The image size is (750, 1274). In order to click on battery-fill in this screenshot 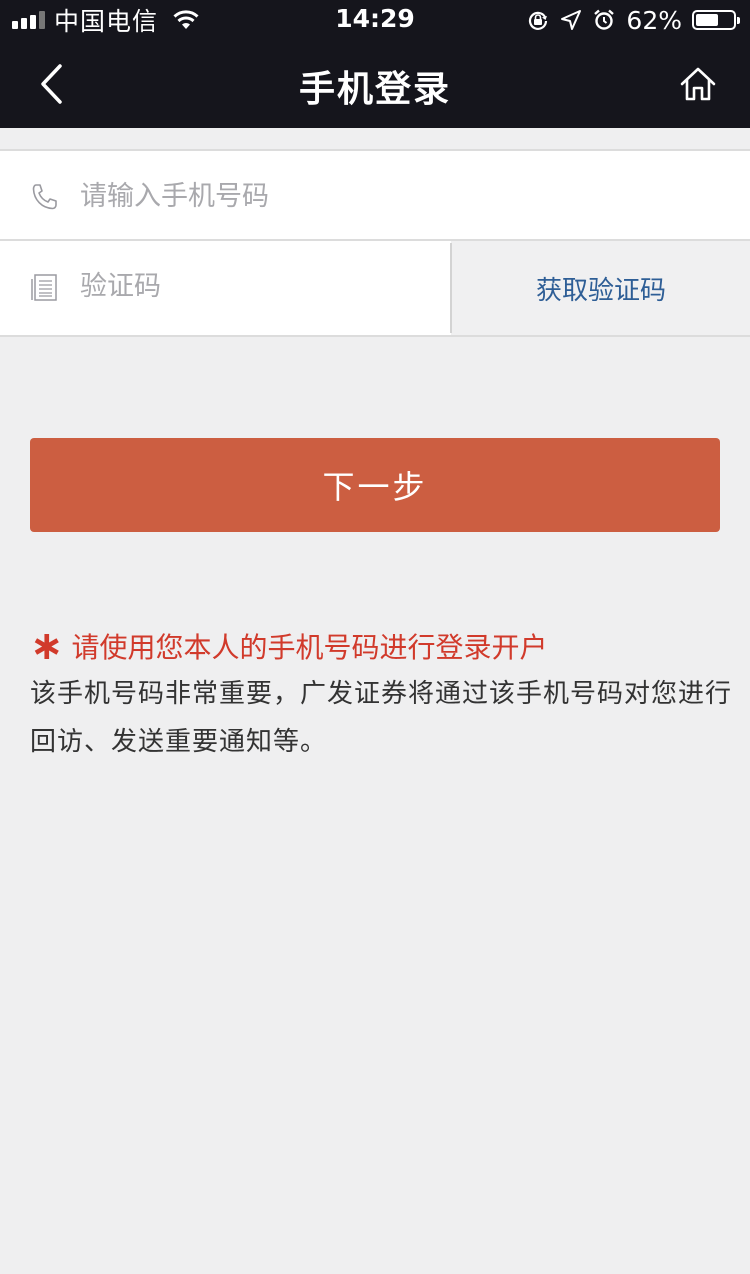, I will do `click(707, 20)`.